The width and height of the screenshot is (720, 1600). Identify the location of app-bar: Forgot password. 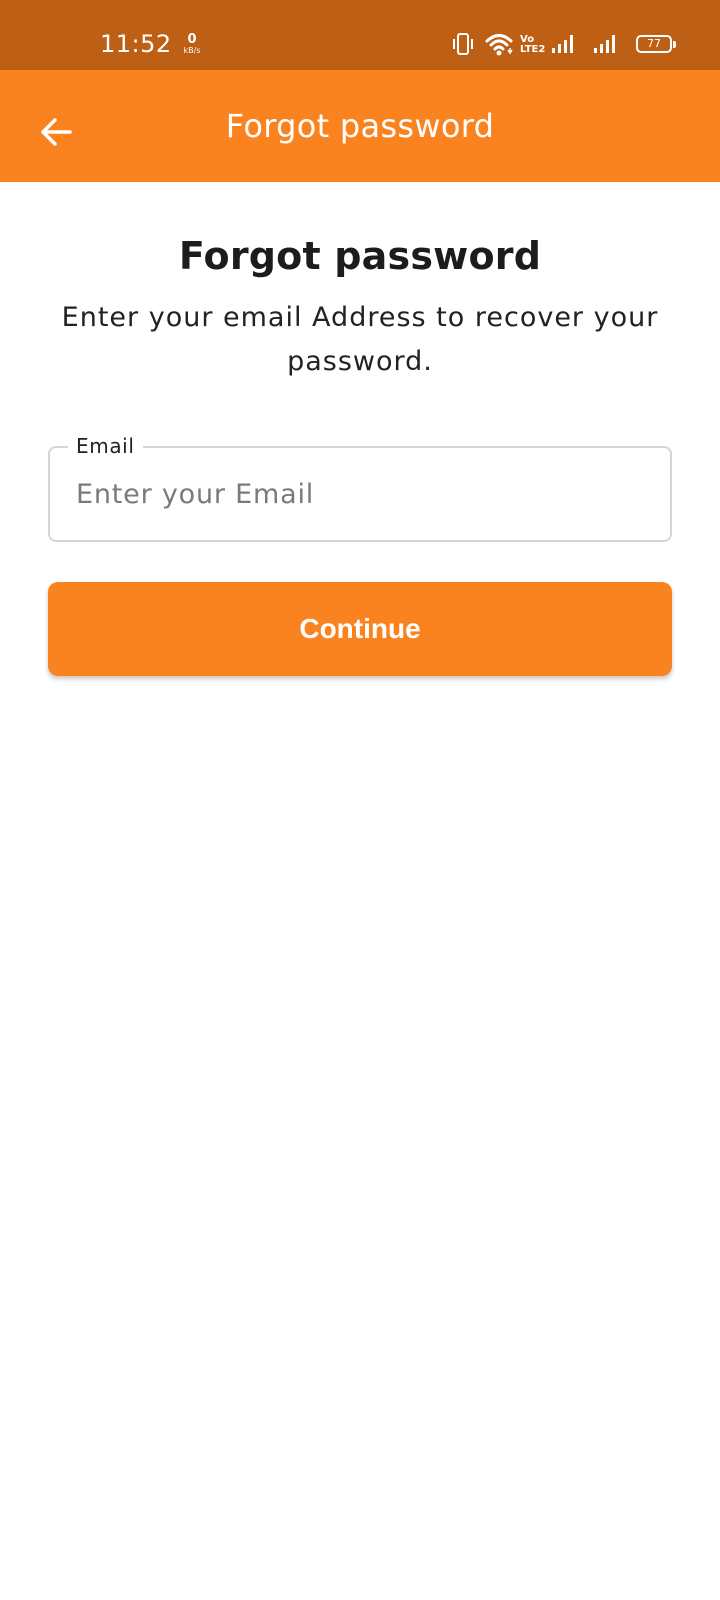
(360, 126).